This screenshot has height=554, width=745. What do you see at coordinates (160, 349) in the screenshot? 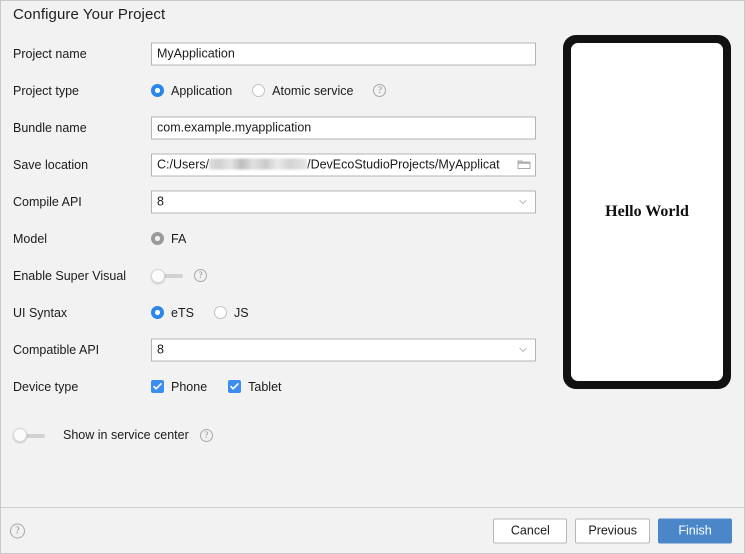
I see `compatible-api-value: 8` at bounding box center [160, 349].